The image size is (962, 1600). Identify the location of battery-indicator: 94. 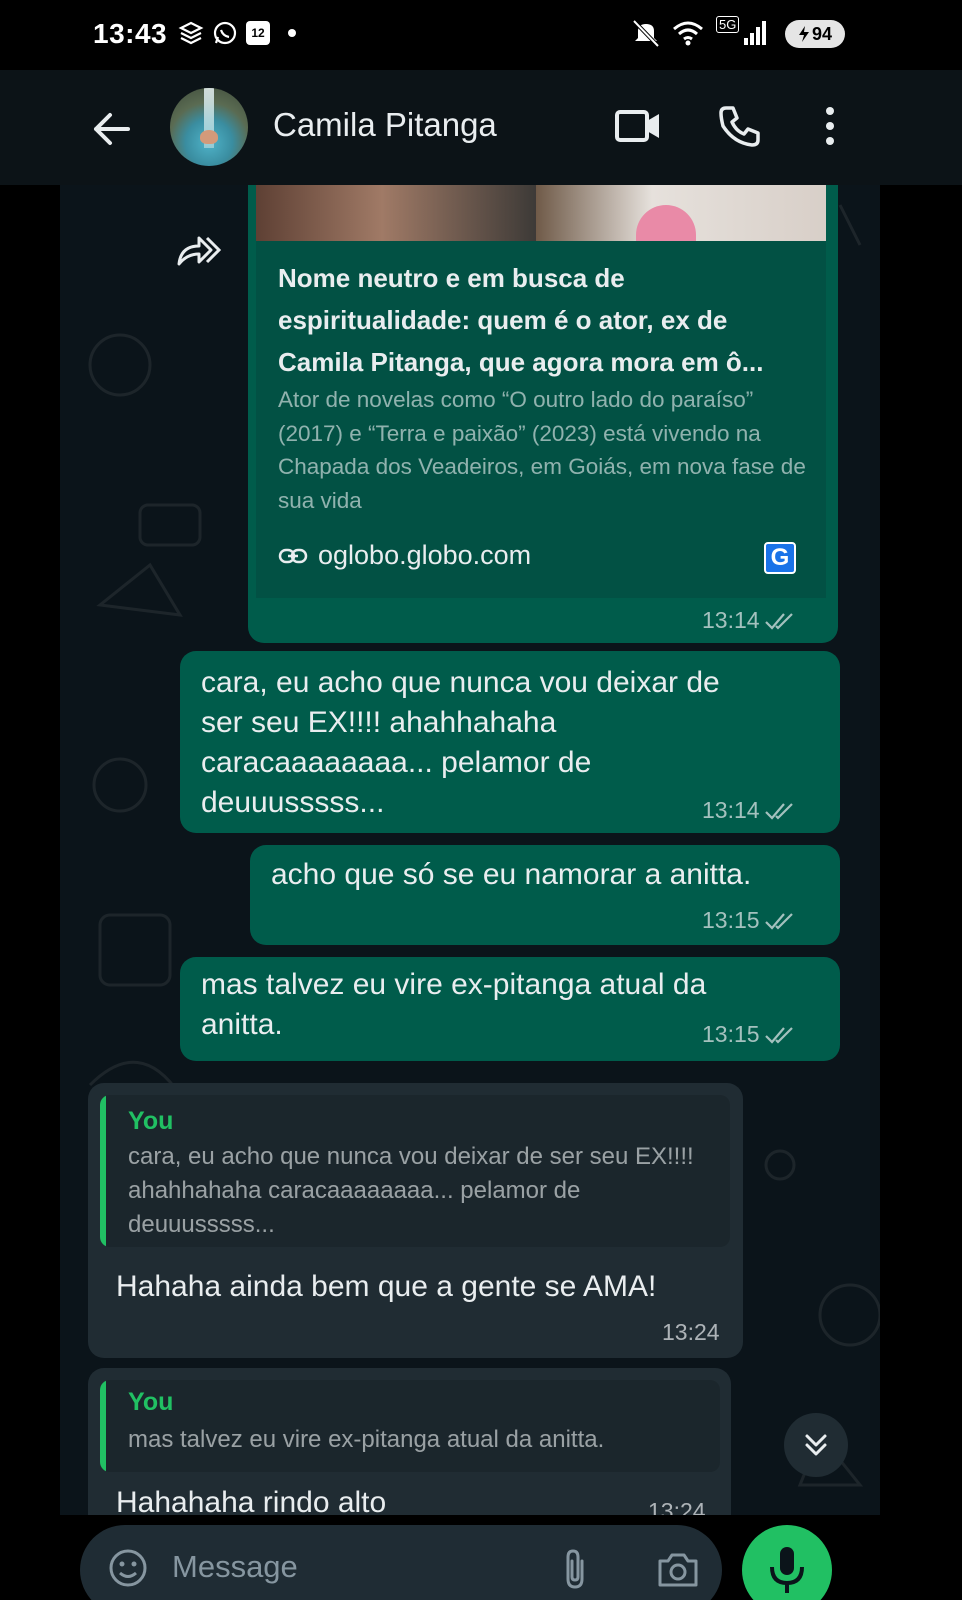
(815, 34).